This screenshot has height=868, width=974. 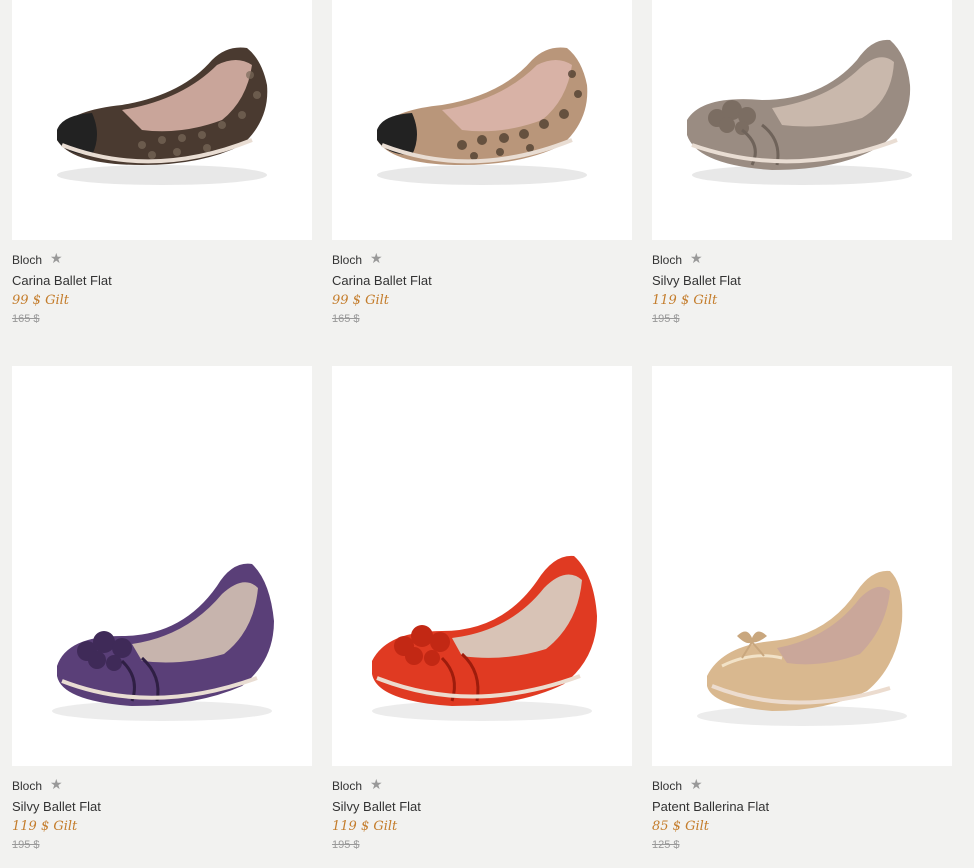 What do you see at coordinates (162, 116) in the screenshot?
I see `snakeskin-shoe-image` at bounding box center [162, 116].